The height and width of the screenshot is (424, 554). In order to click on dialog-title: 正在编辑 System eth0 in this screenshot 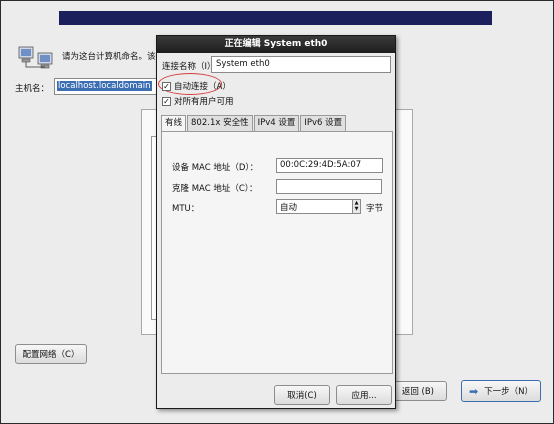, I will do `click(276, 44)`.